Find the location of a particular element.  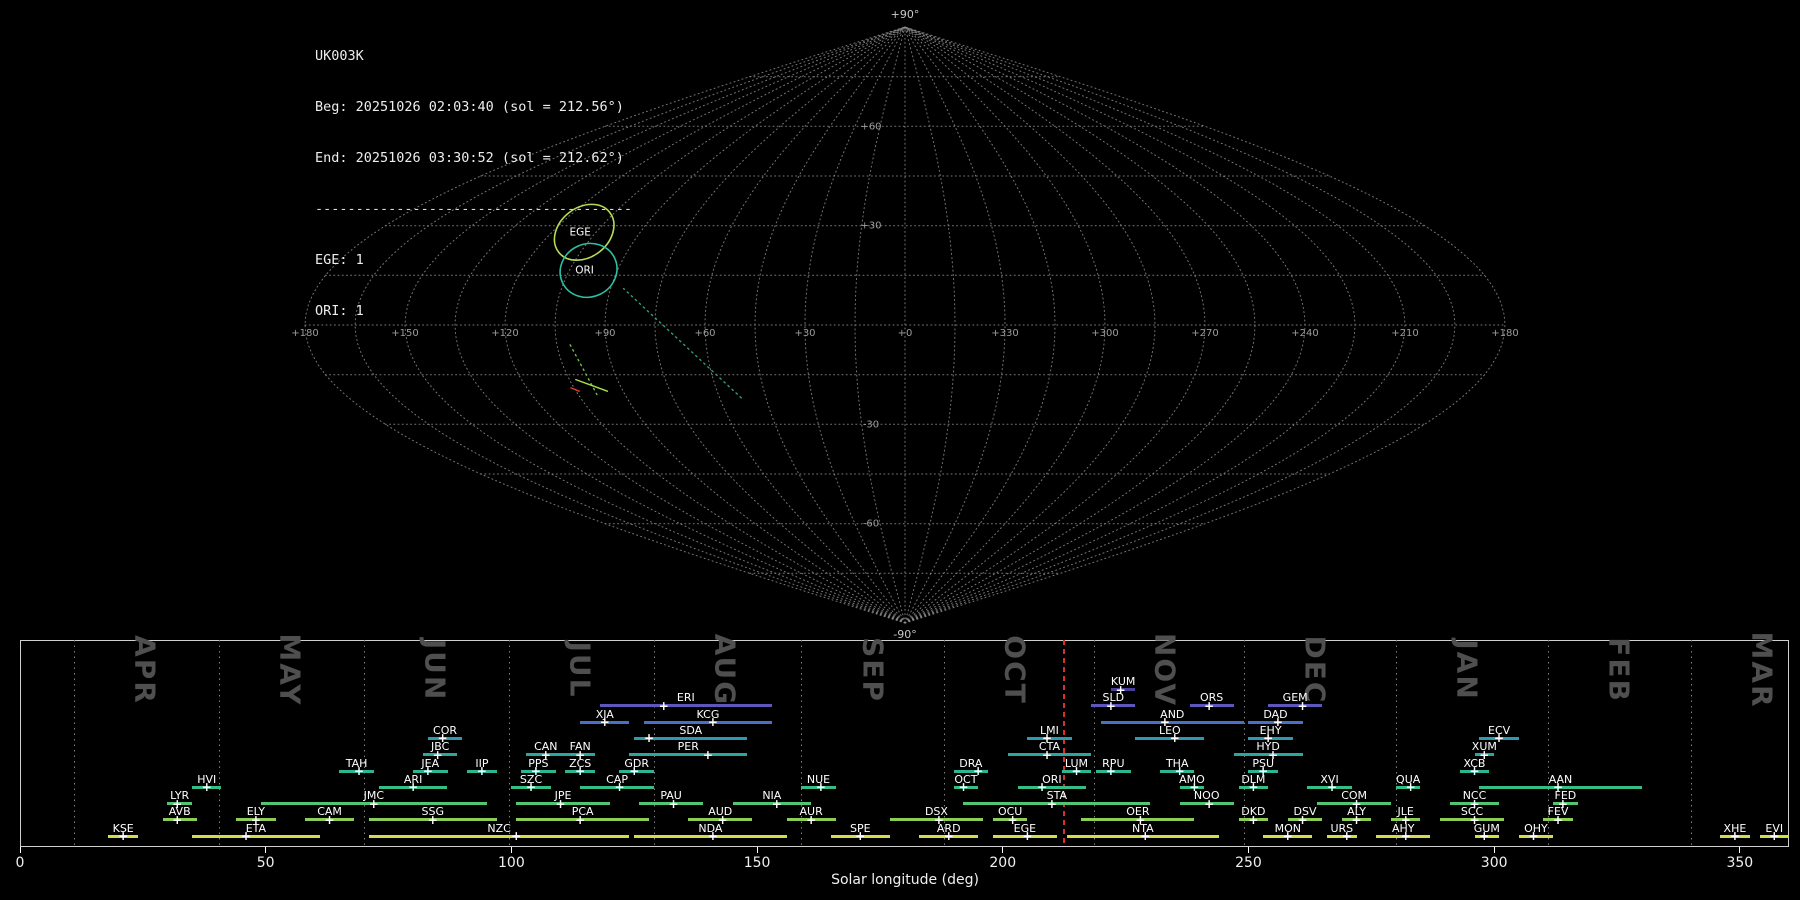

peak-marker-lum: + is located at coordinates (1076, 771).